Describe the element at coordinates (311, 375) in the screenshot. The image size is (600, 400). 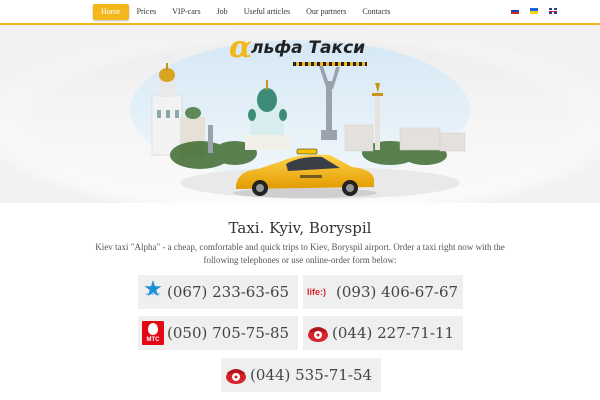
I see `phone-number: (044) 535-71-54` at that location.